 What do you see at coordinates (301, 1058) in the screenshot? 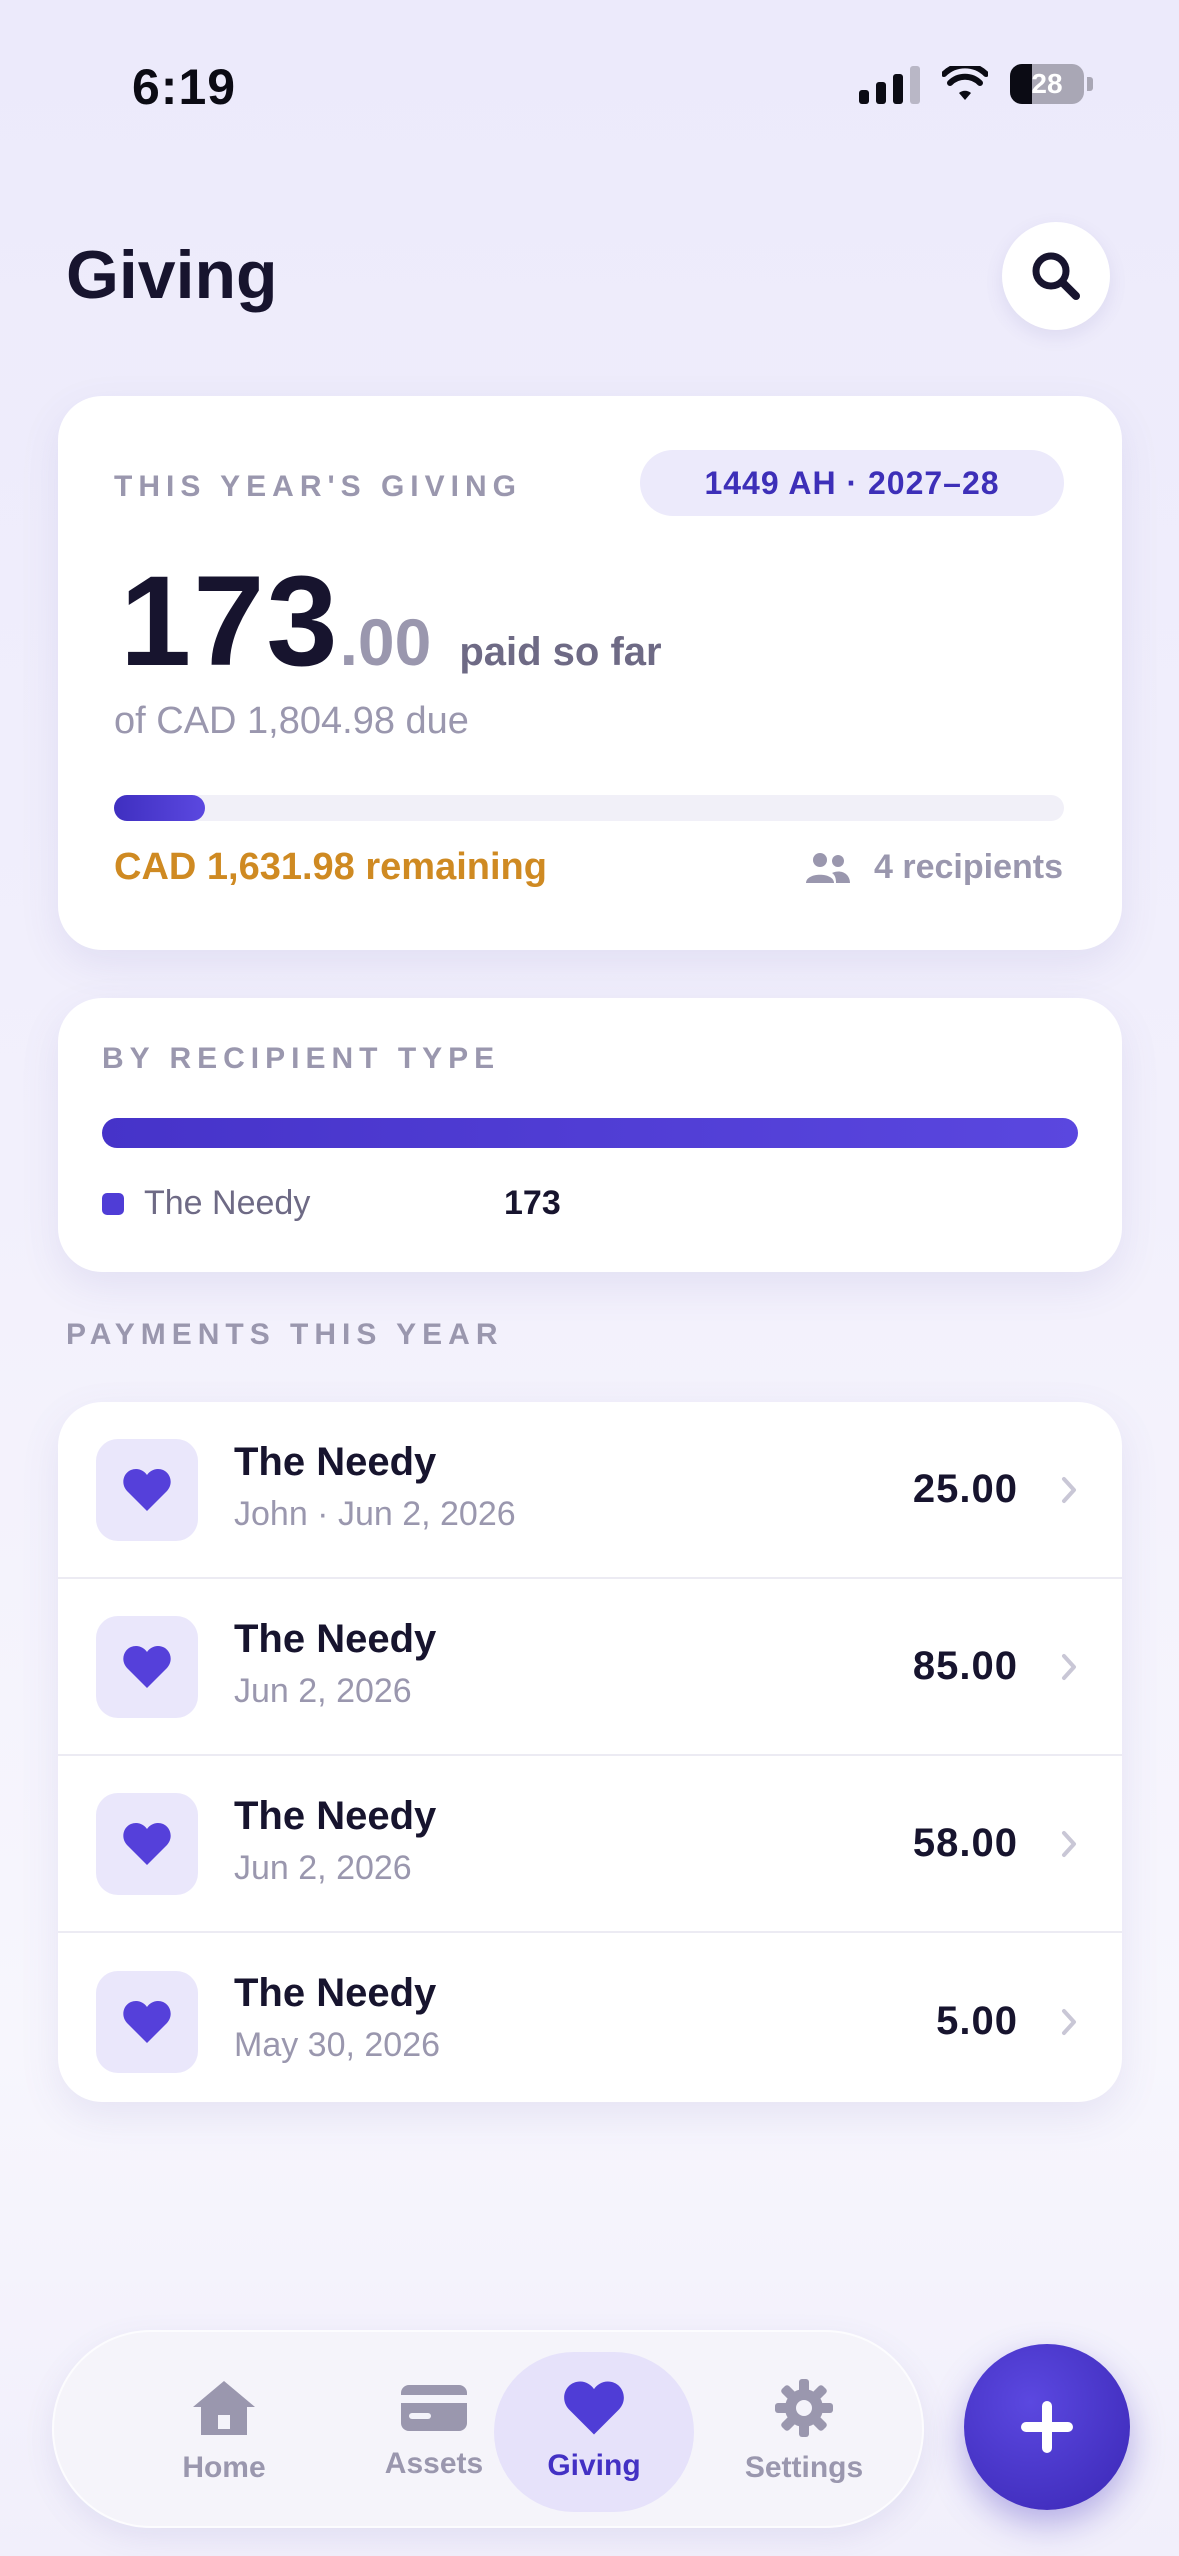
I see `recipient-type-eyebrow: BY RECIPIENT TYPE` at bounding box center [301, 1058].